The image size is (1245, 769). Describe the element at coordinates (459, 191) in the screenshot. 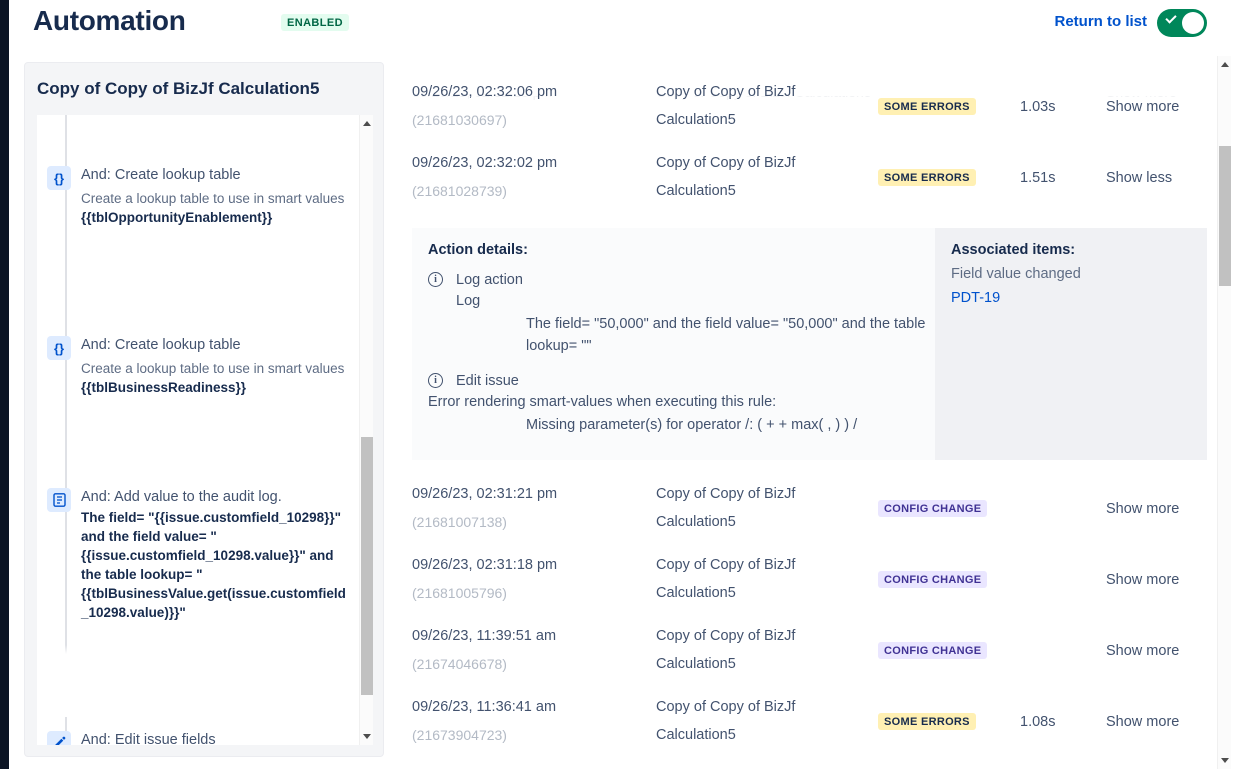

I see `audit-row-id: (21681028739)` at that location.